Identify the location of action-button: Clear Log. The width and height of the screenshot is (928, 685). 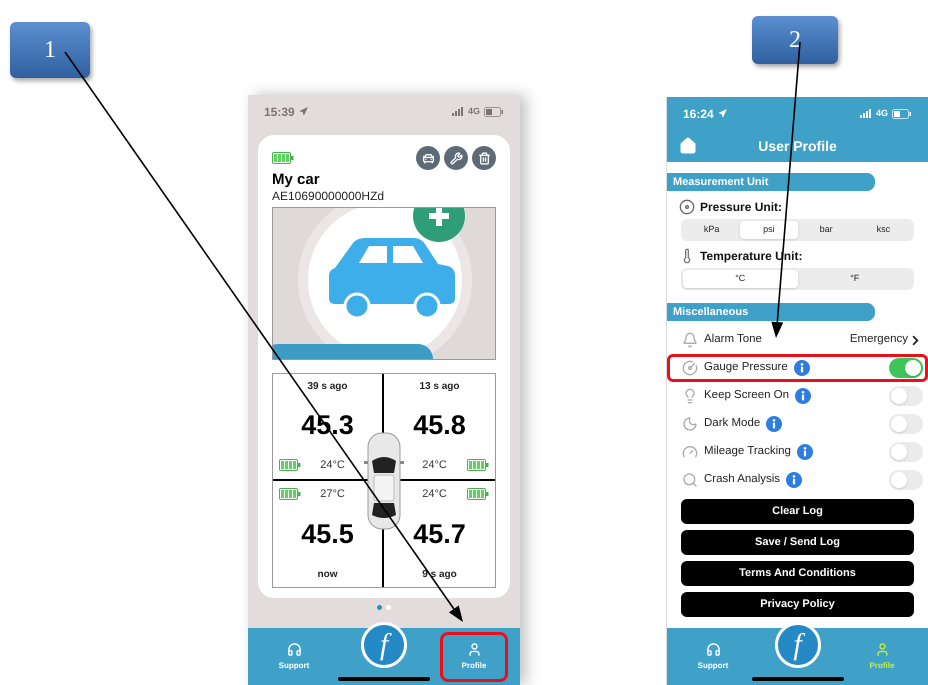
(797, 511).